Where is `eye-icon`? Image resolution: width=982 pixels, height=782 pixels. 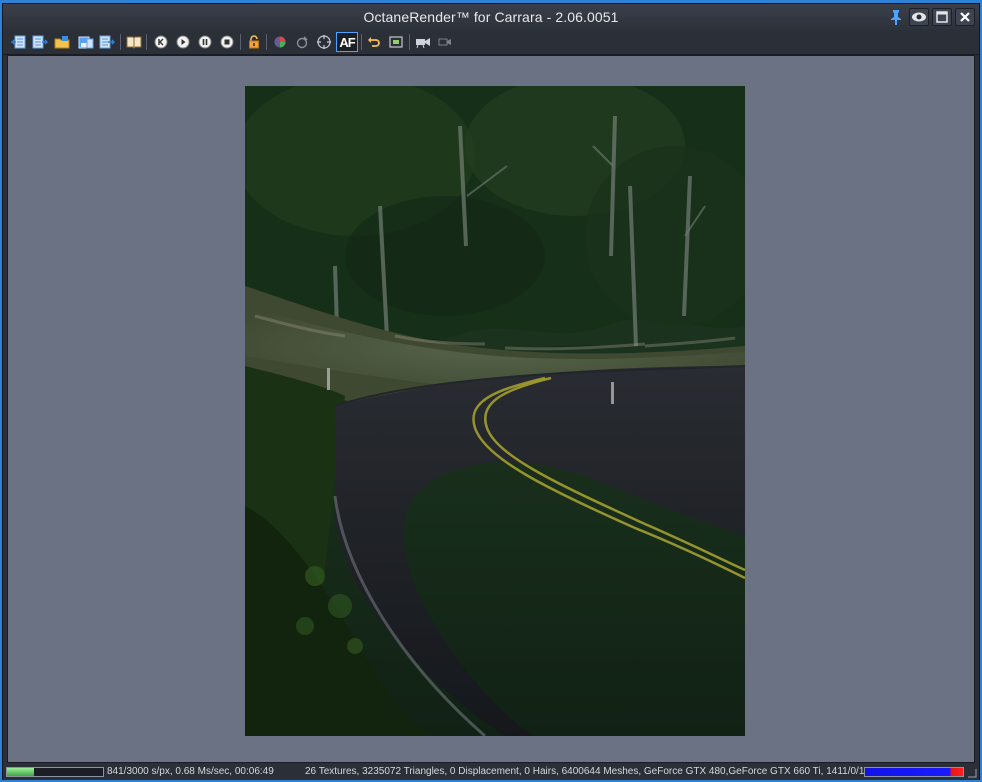
eye-icon is located at coordinates (919, 17).